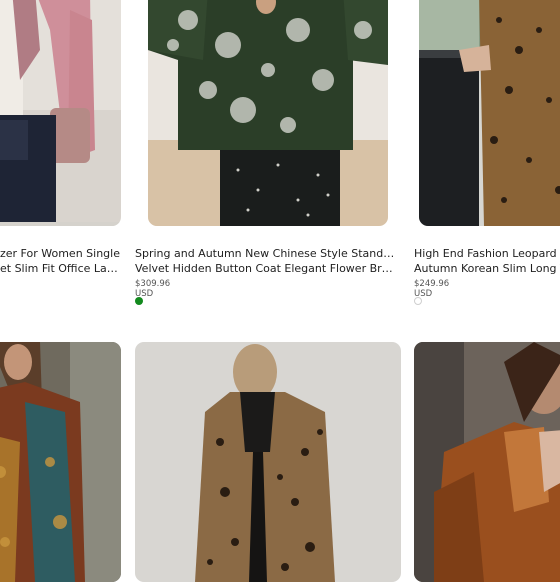  I want to click on product-title-3: High End Fashion Leopard Co, so click(487, 253).